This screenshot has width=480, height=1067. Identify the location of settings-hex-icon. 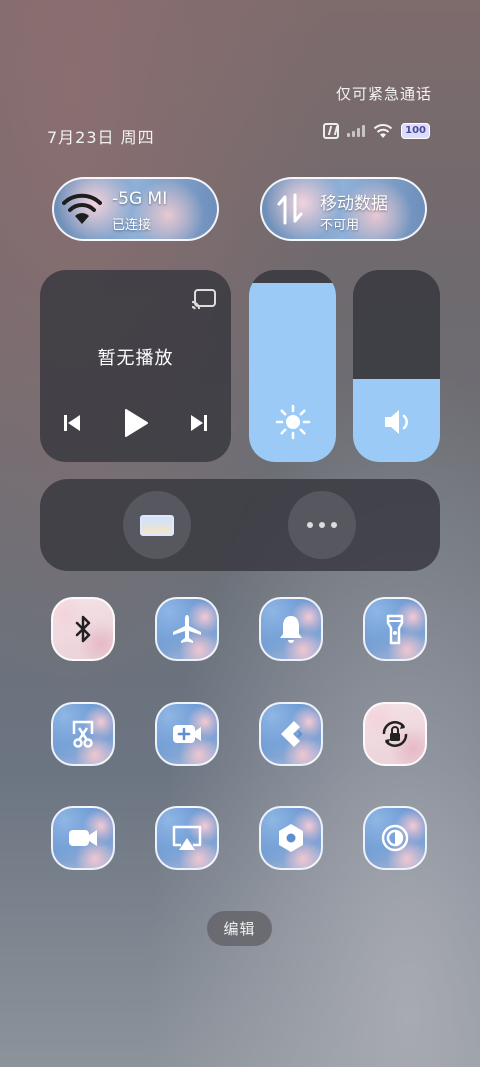
(291, 838).